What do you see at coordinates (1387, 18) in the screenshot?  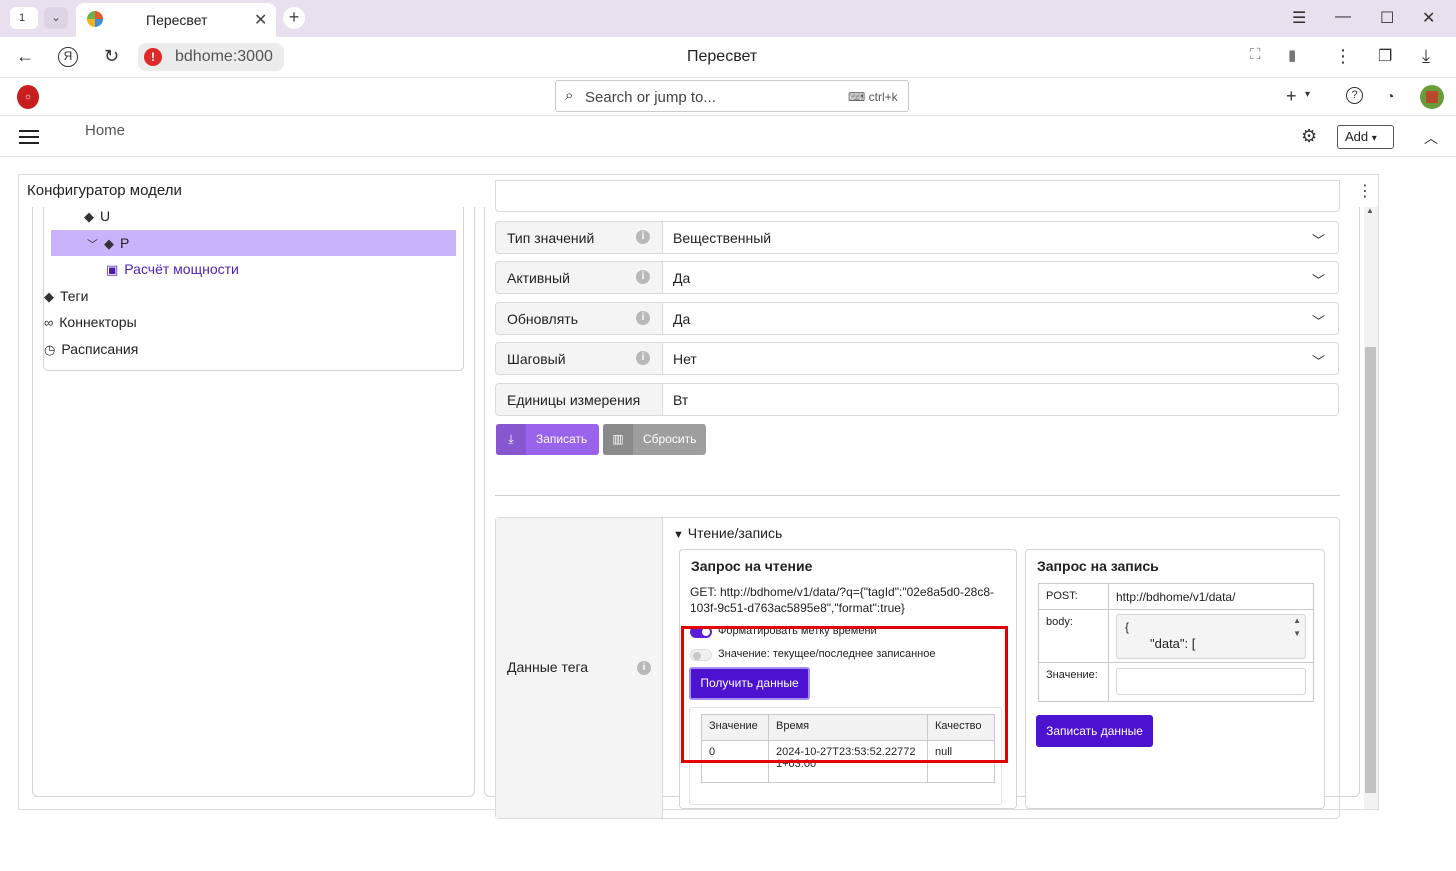 I see `maximize-icon: ☐` at bounding box center [1387, 18].